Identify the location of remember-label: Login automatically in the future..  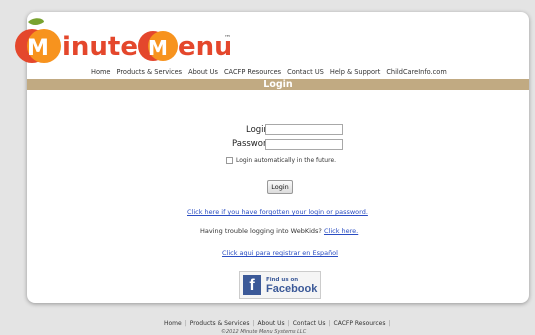
(286, 160).